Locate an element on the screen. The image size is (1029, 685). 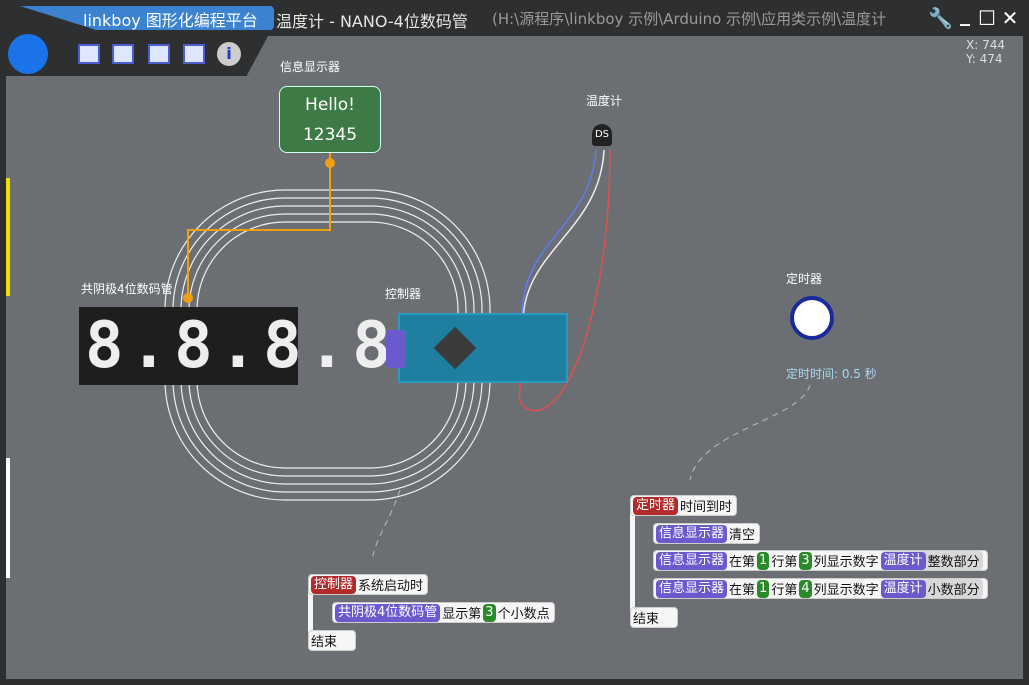
event-block-timer: 定时器 时间到时 is located at coordinates (684, 505).